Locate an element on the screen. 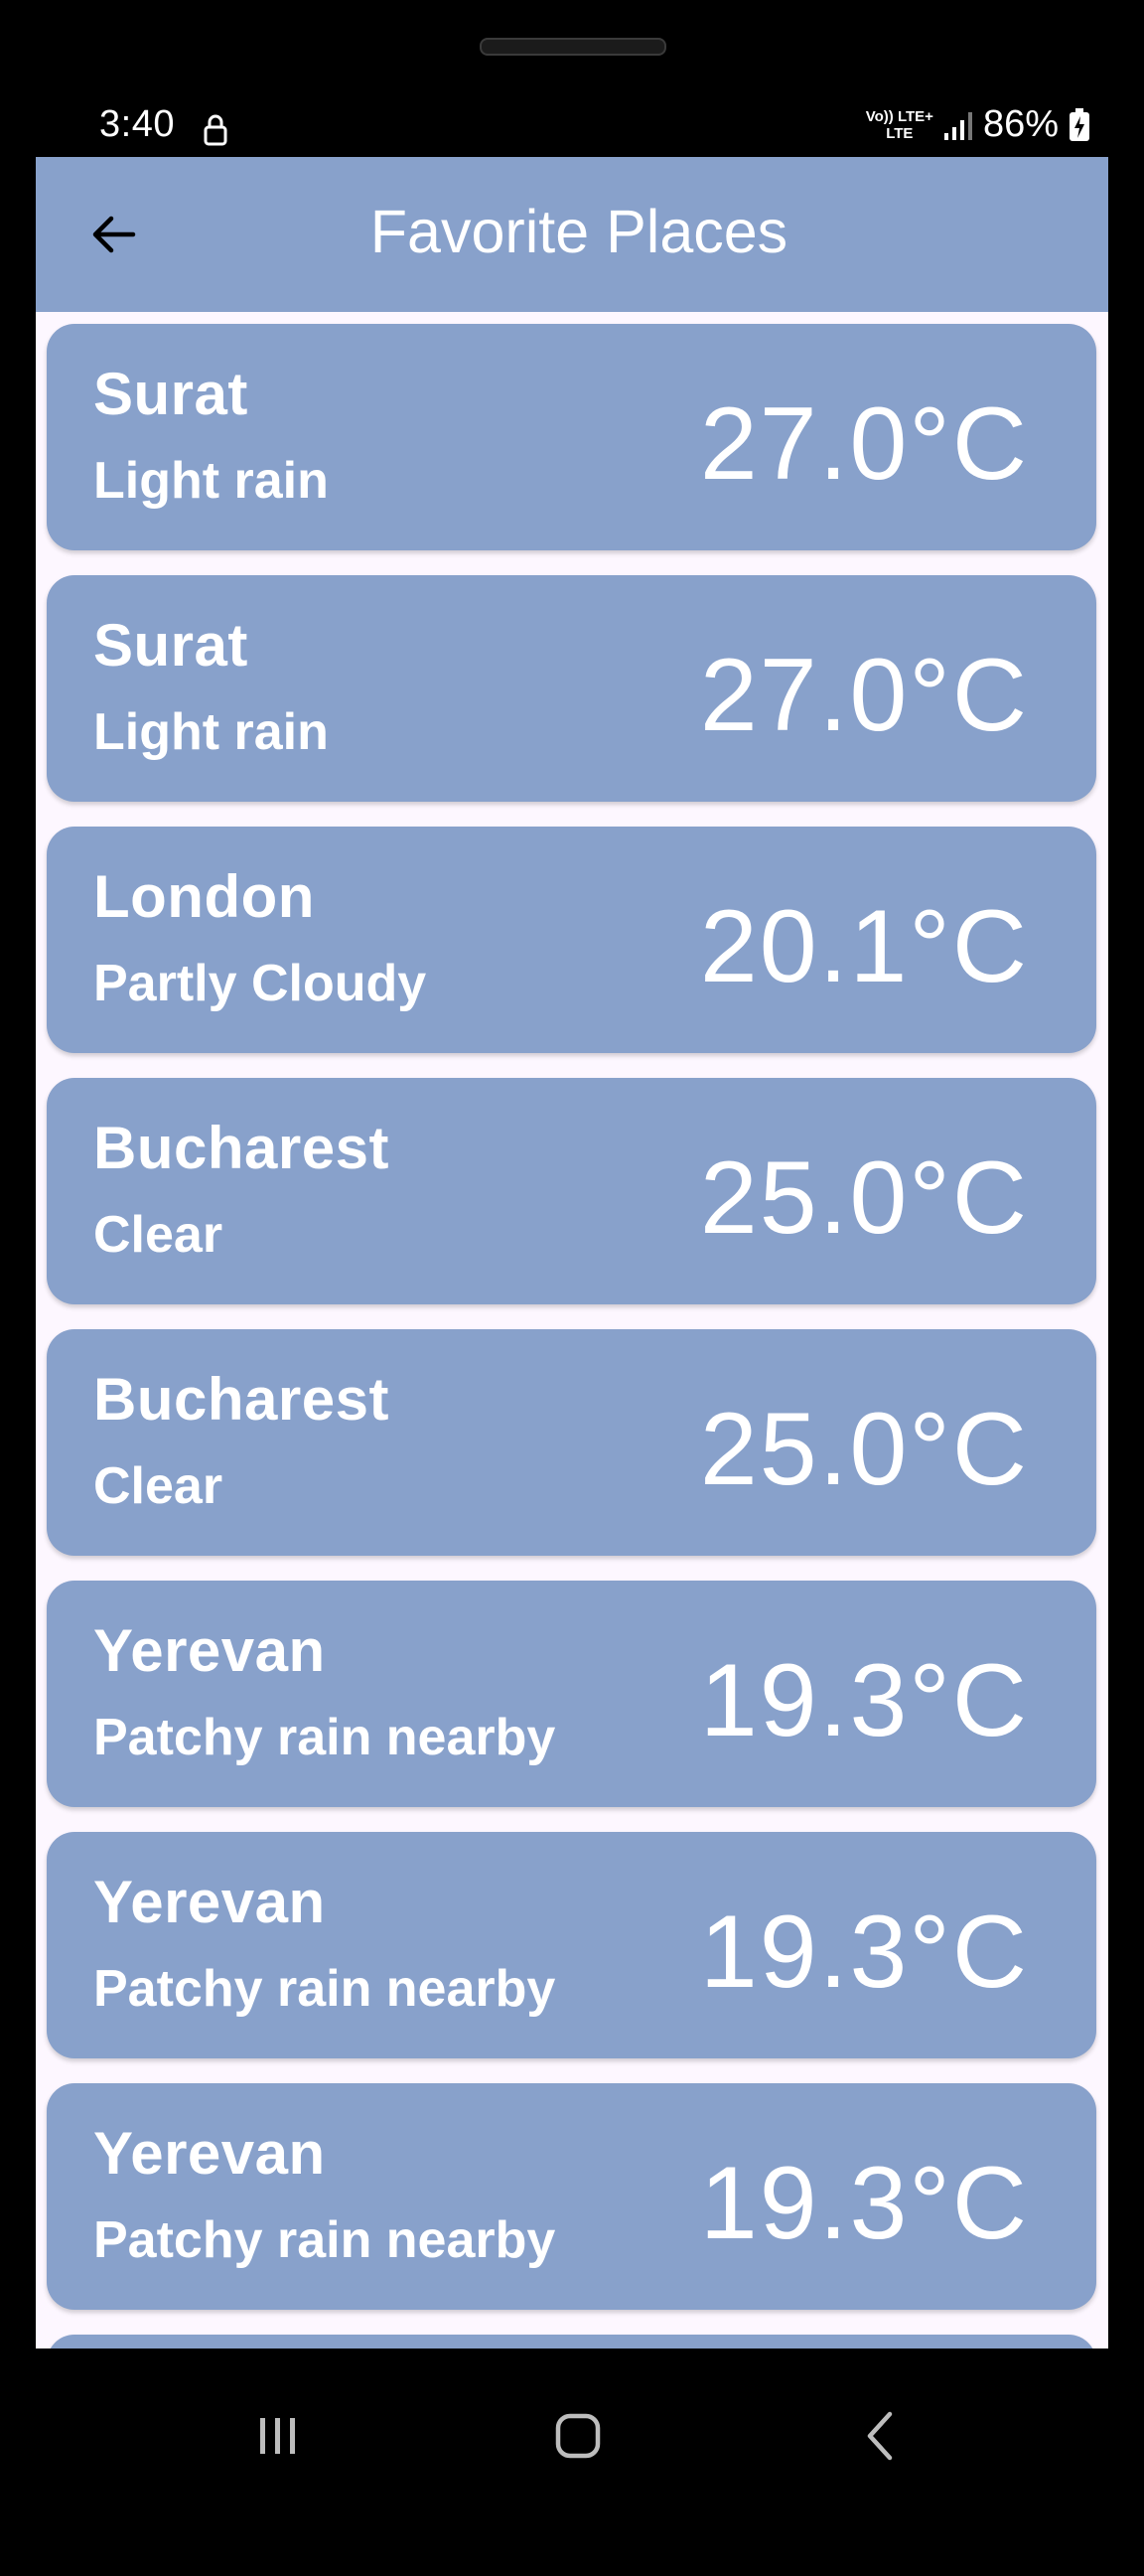 The image size is (1144, 2576). status-bar: 3:40 Vo)) LTE+ LTE 86% is located at coordinates (572, 128).